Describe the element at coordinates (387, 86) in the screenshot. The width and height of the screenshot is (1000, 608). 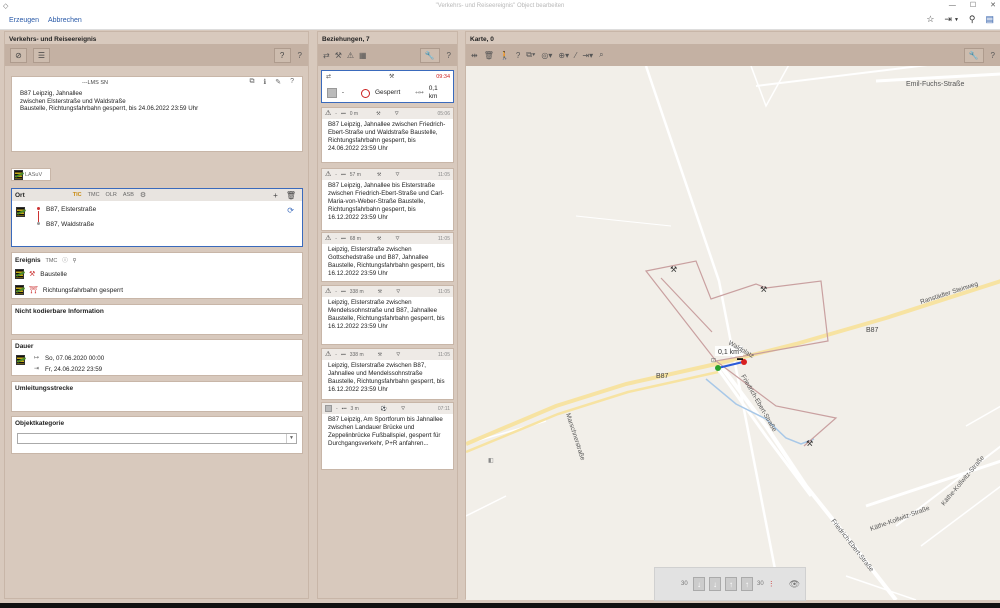
I see `selected-relation-card: ⇄ ⚒ 09:34 - Gesperrt ↤↦ 0,1 km` at that location.